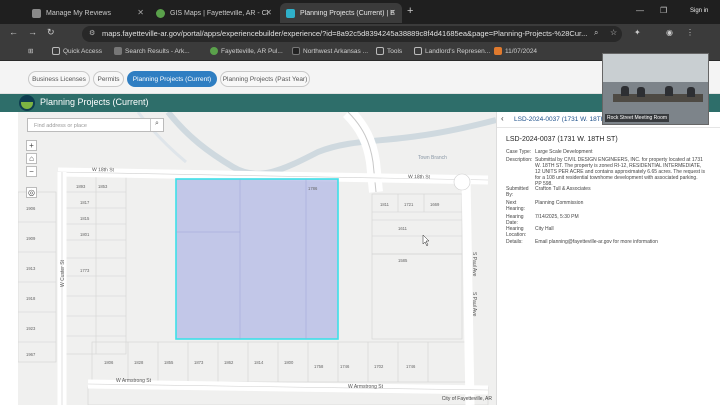 The image size is (720, 405). What do you see at coordinates (214, 51) in the screenshot?
I see `globe-icon` at bounding box center [214, 51].